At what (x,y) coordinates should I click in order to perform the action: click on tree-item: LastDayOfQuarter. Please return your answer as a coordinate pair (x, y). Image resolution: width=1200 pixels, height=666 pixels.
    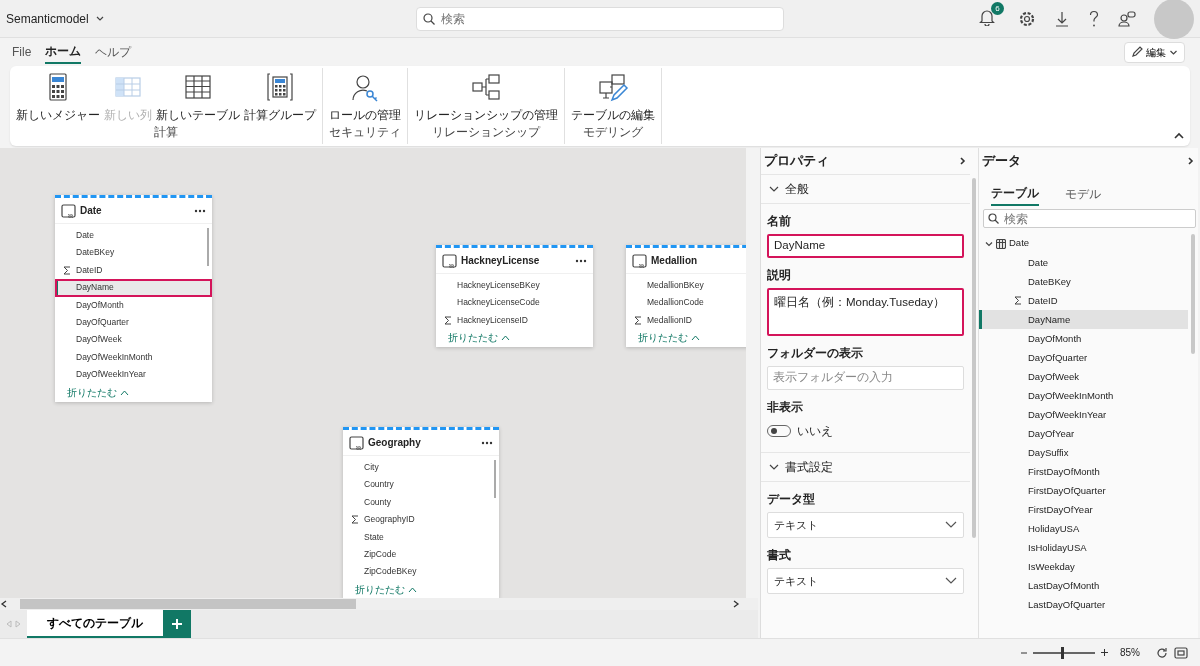
    Looking at the image, I should click on (1083, 604).